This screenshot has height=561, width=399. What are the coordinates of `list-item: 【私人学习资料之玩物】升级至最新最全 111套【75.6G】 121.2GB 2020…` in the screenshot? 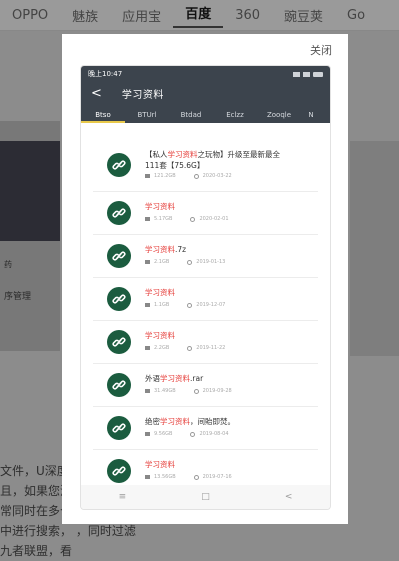 It's located at (205, 165).